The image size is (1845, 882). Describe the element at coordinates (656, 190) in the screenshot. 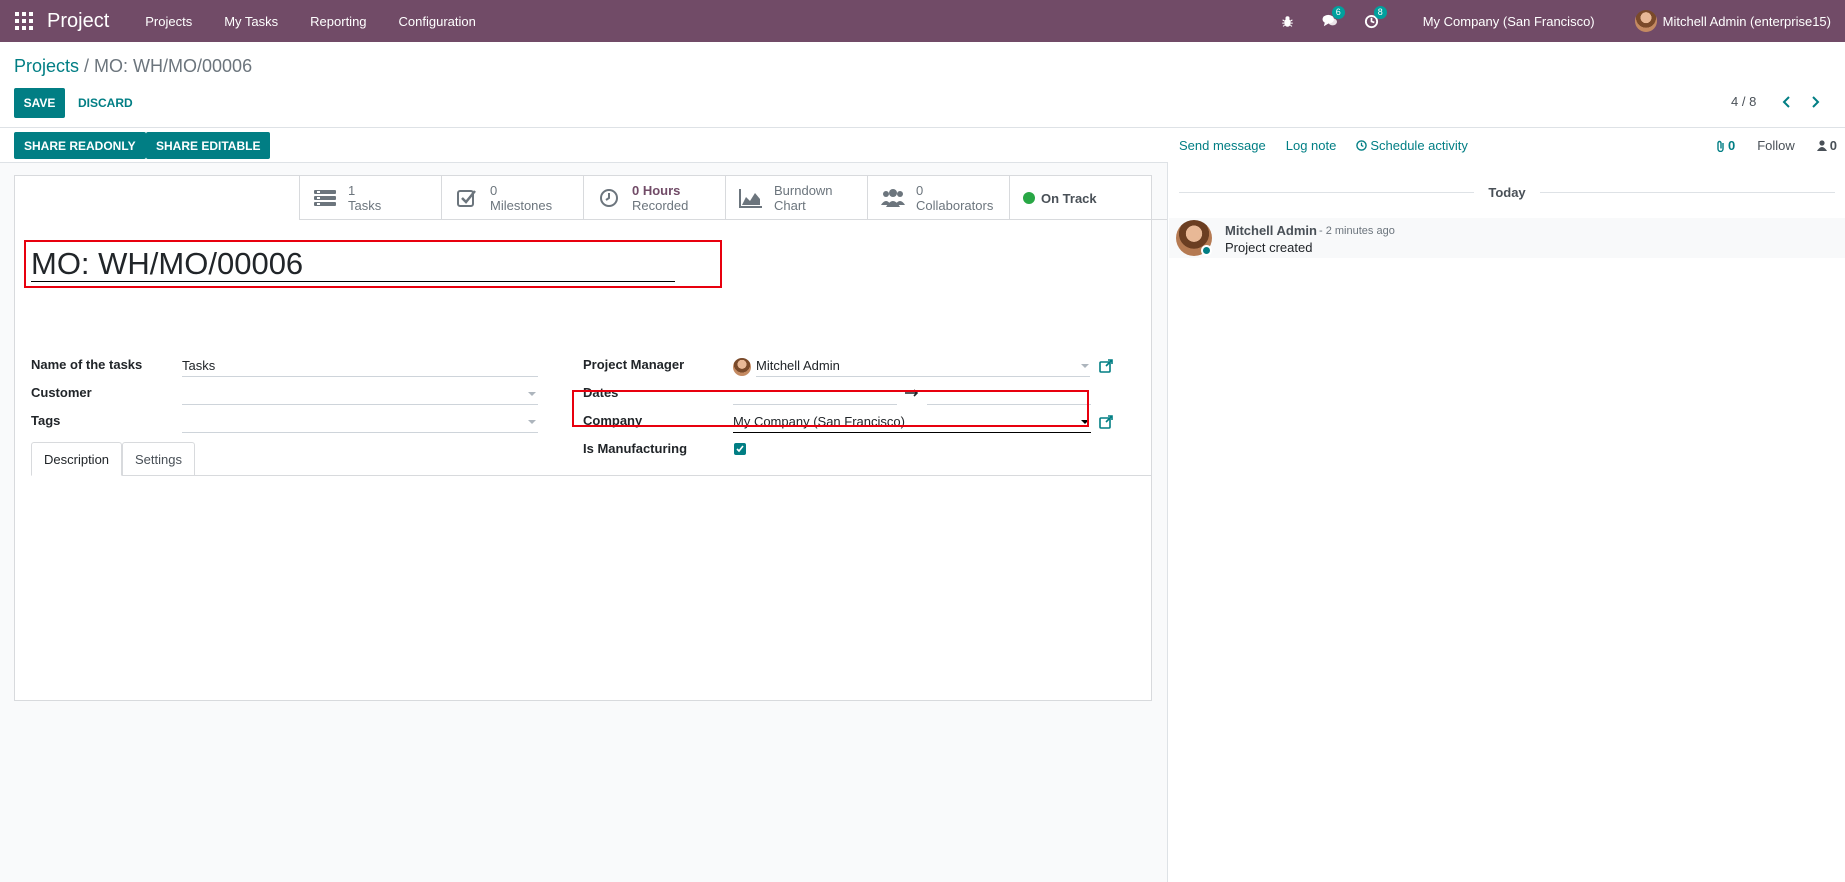

I see `hours-count: 0 Hours` at that location.